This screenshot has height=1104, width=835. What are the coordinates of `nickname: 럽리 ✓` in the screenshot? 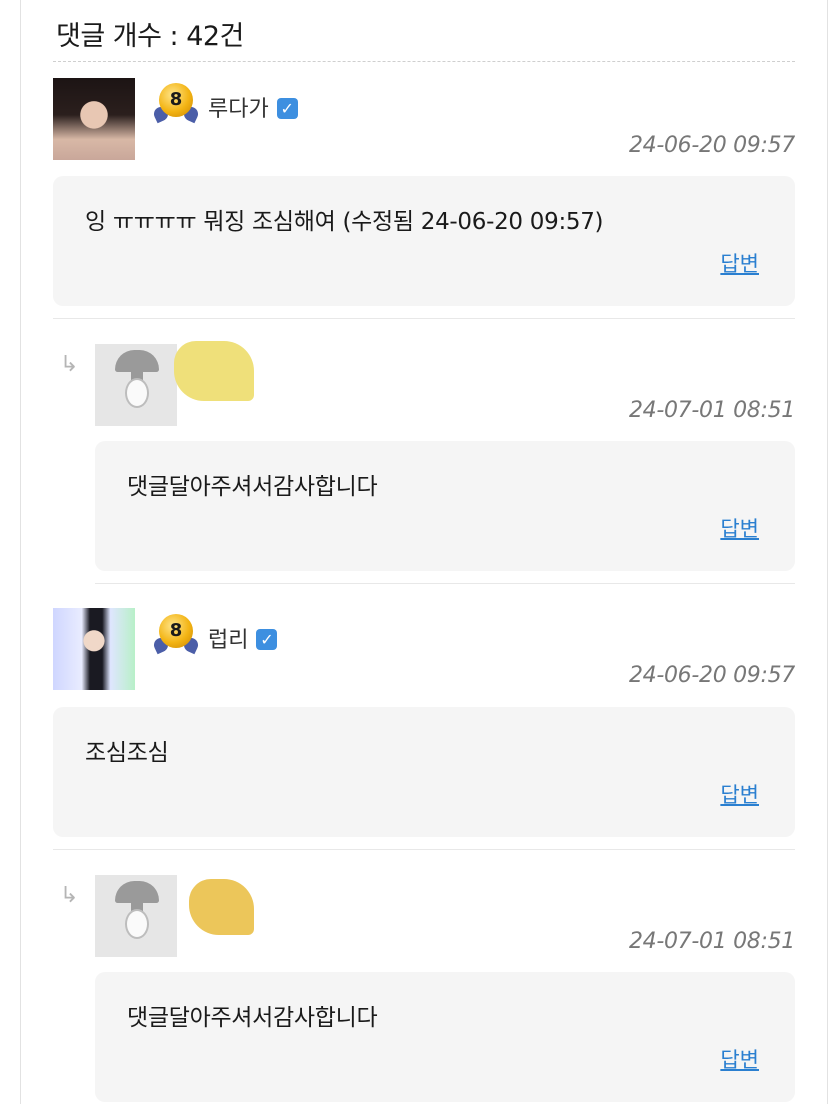 It's located at (243, 638).